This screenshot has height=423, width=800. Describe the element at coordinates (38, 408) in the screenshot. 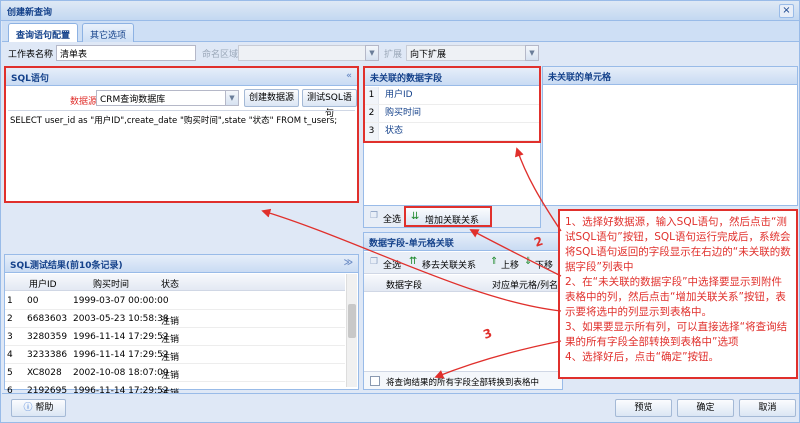

I see `help-button: ⓘ 帮助` at that location.